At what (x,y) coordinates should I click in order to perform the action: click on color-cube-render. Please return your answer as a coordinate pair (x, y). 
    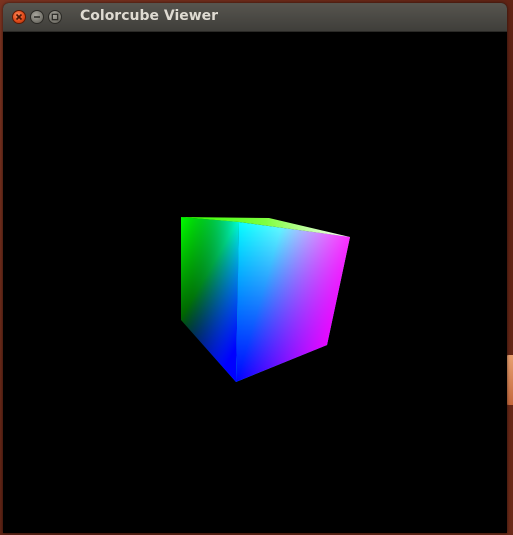
    Looking at the image, I should click on (265, 299).